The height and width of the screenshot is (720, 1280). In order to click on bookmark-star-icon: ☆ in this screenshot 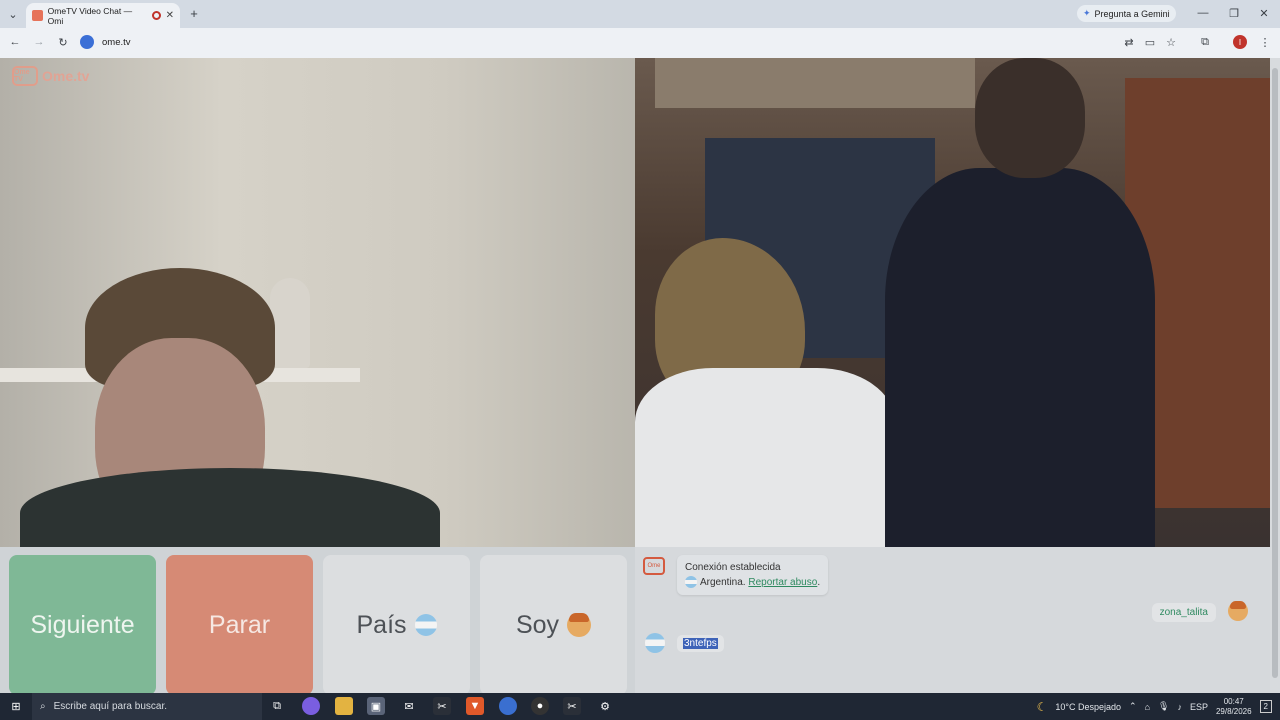, I will do `click(1171, 42)`.